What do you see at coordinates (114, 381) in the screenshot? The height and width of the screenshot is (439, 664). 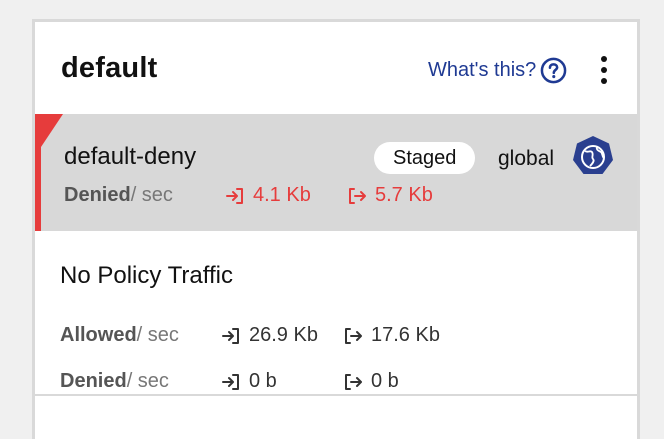 I see `denied-label: Denied/ sec` at bounding box center [114, 381].